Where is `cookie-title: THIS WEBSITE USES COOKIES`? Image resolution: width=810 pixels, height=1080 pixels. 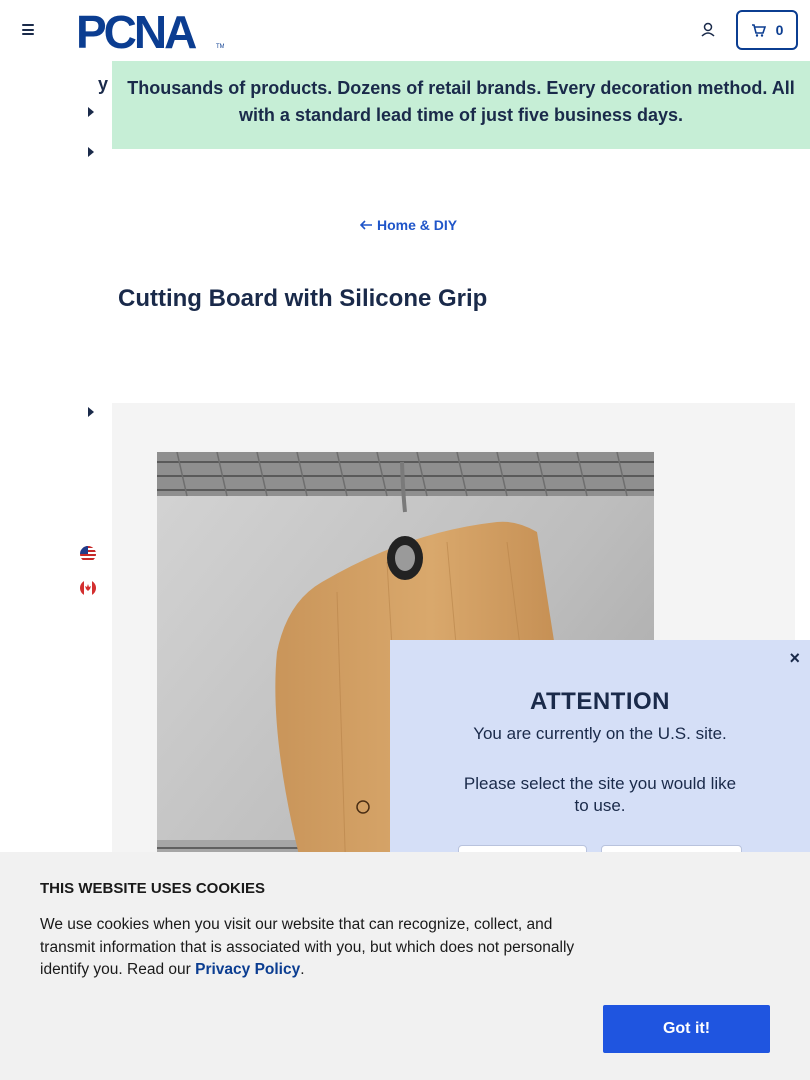
cookie-title: THIS WEBSITE USES COOKIES is located at coordinates (153, 888).